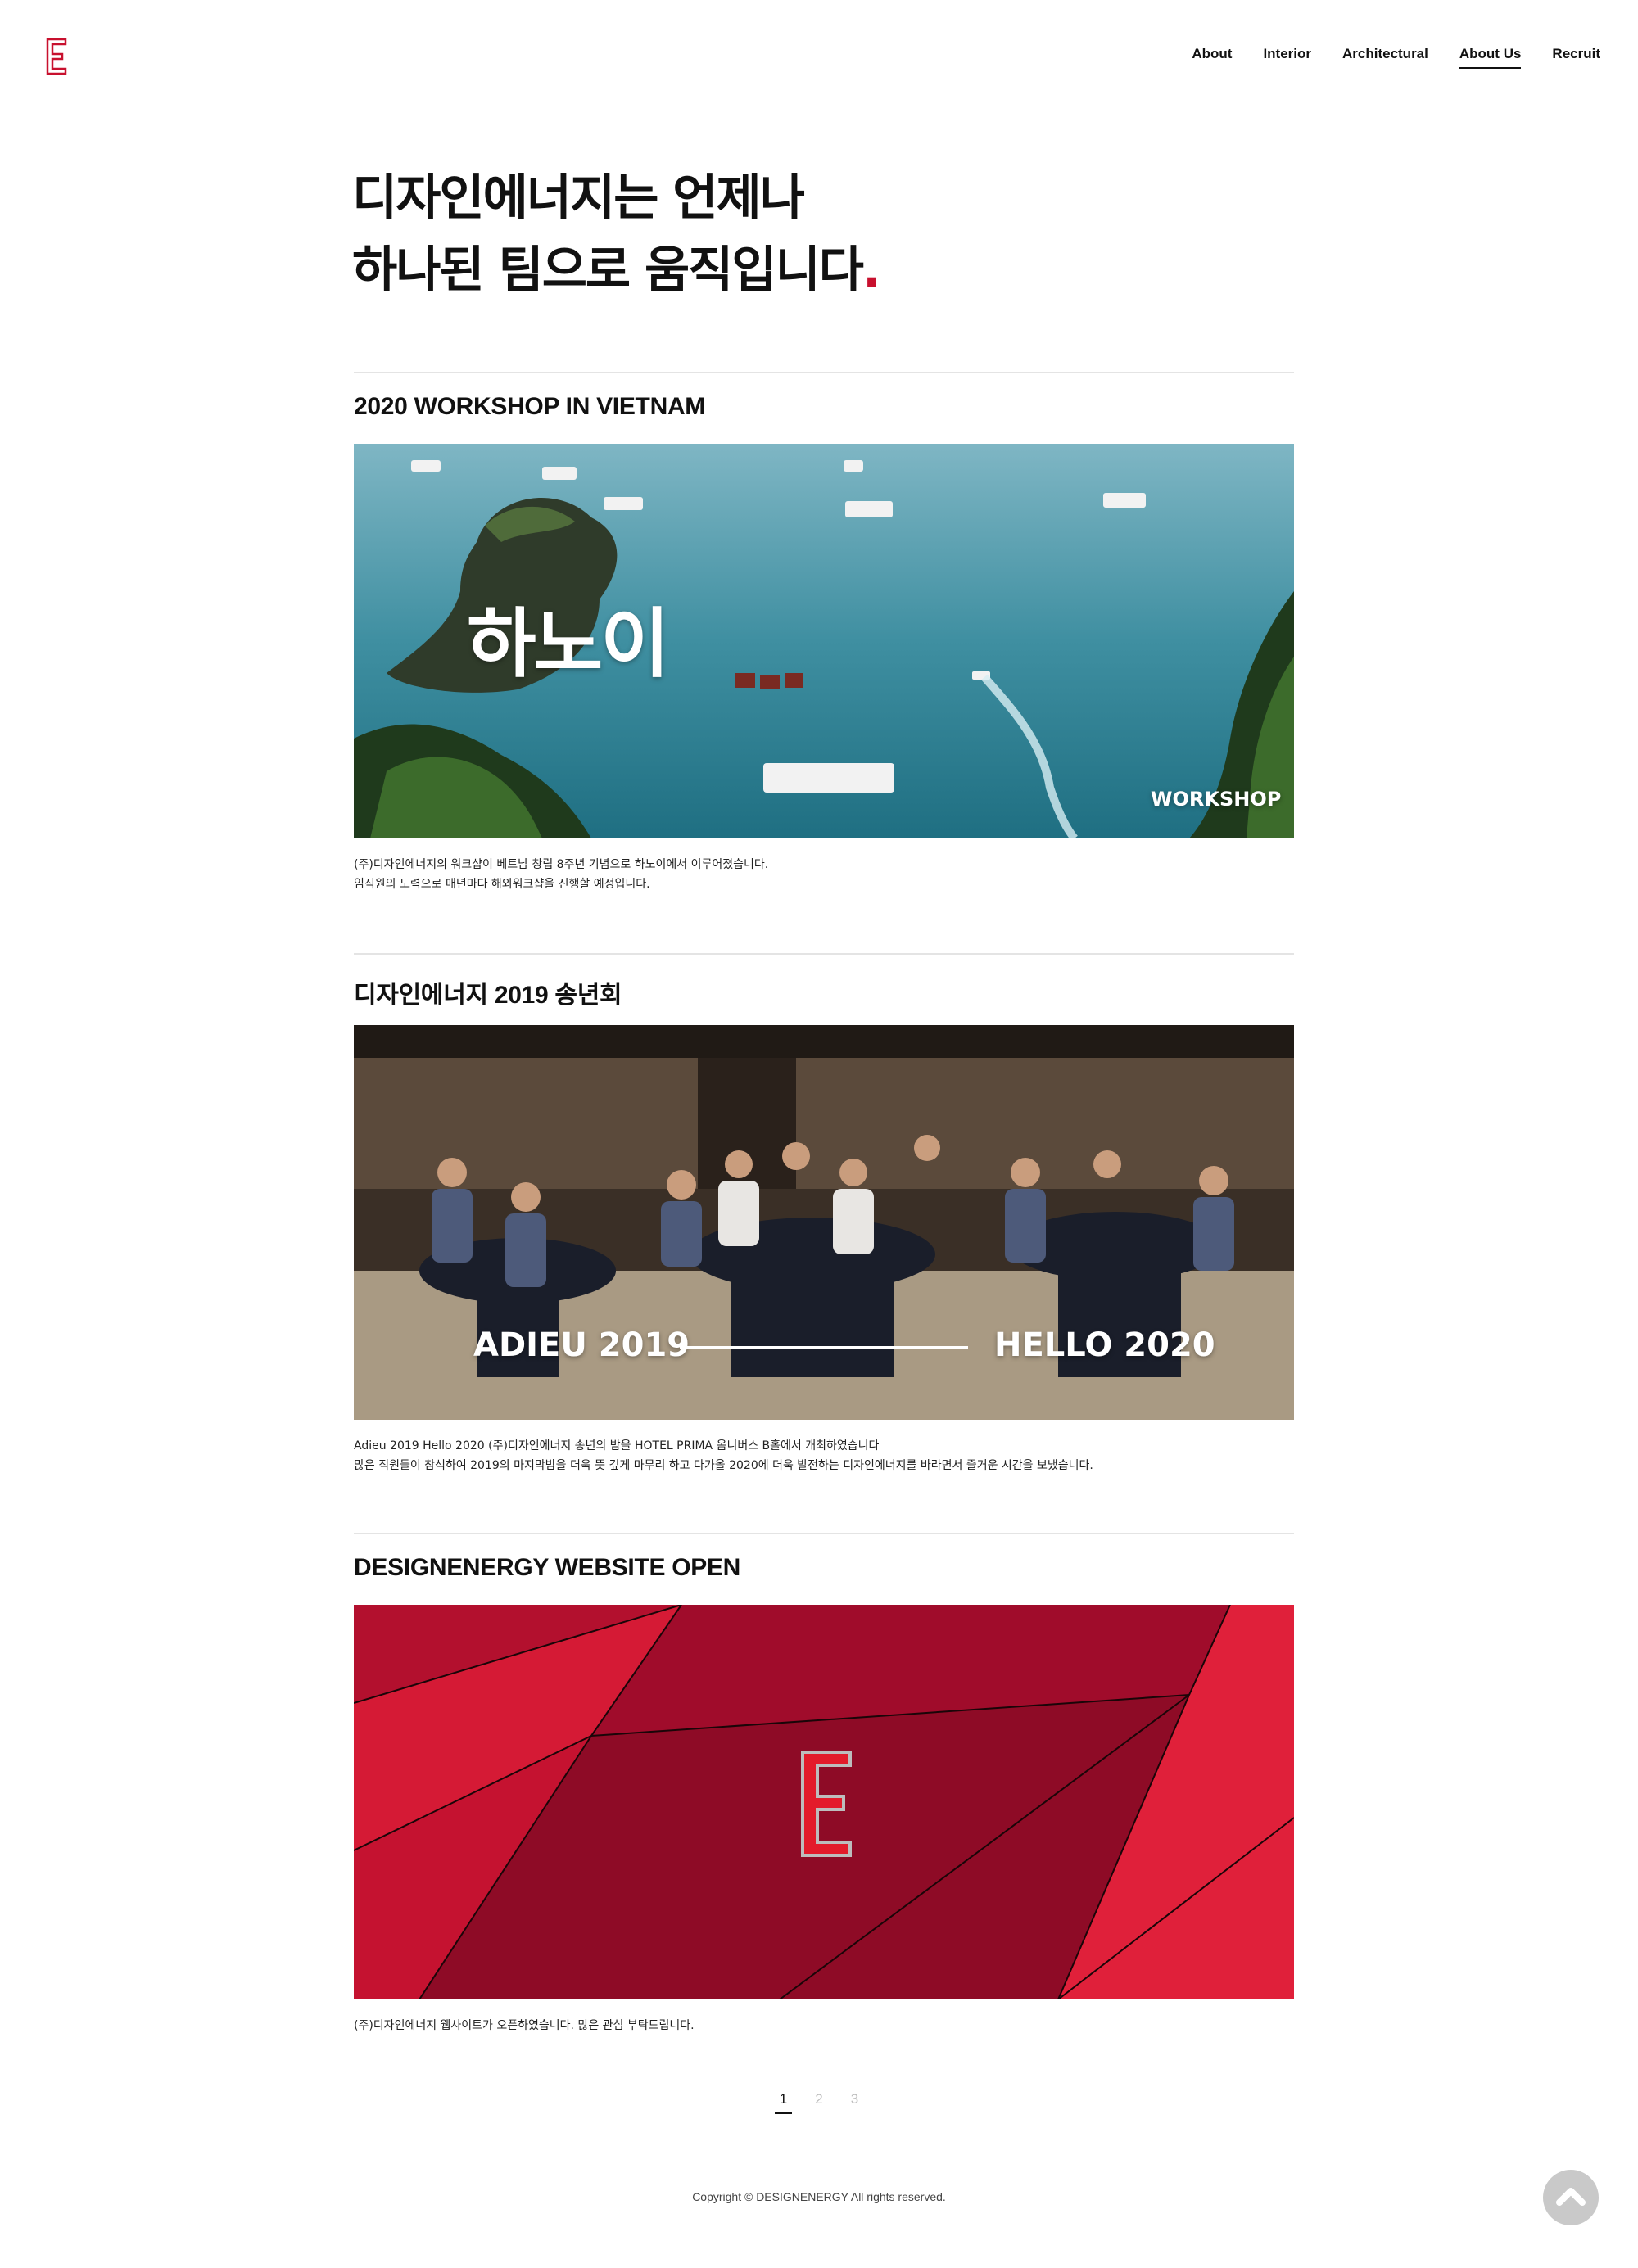 This screenshot has width=1638, height=2268. Describe the element at coordinates (1212, 56) in the screenshot. I see `nav-about: About` at that location.